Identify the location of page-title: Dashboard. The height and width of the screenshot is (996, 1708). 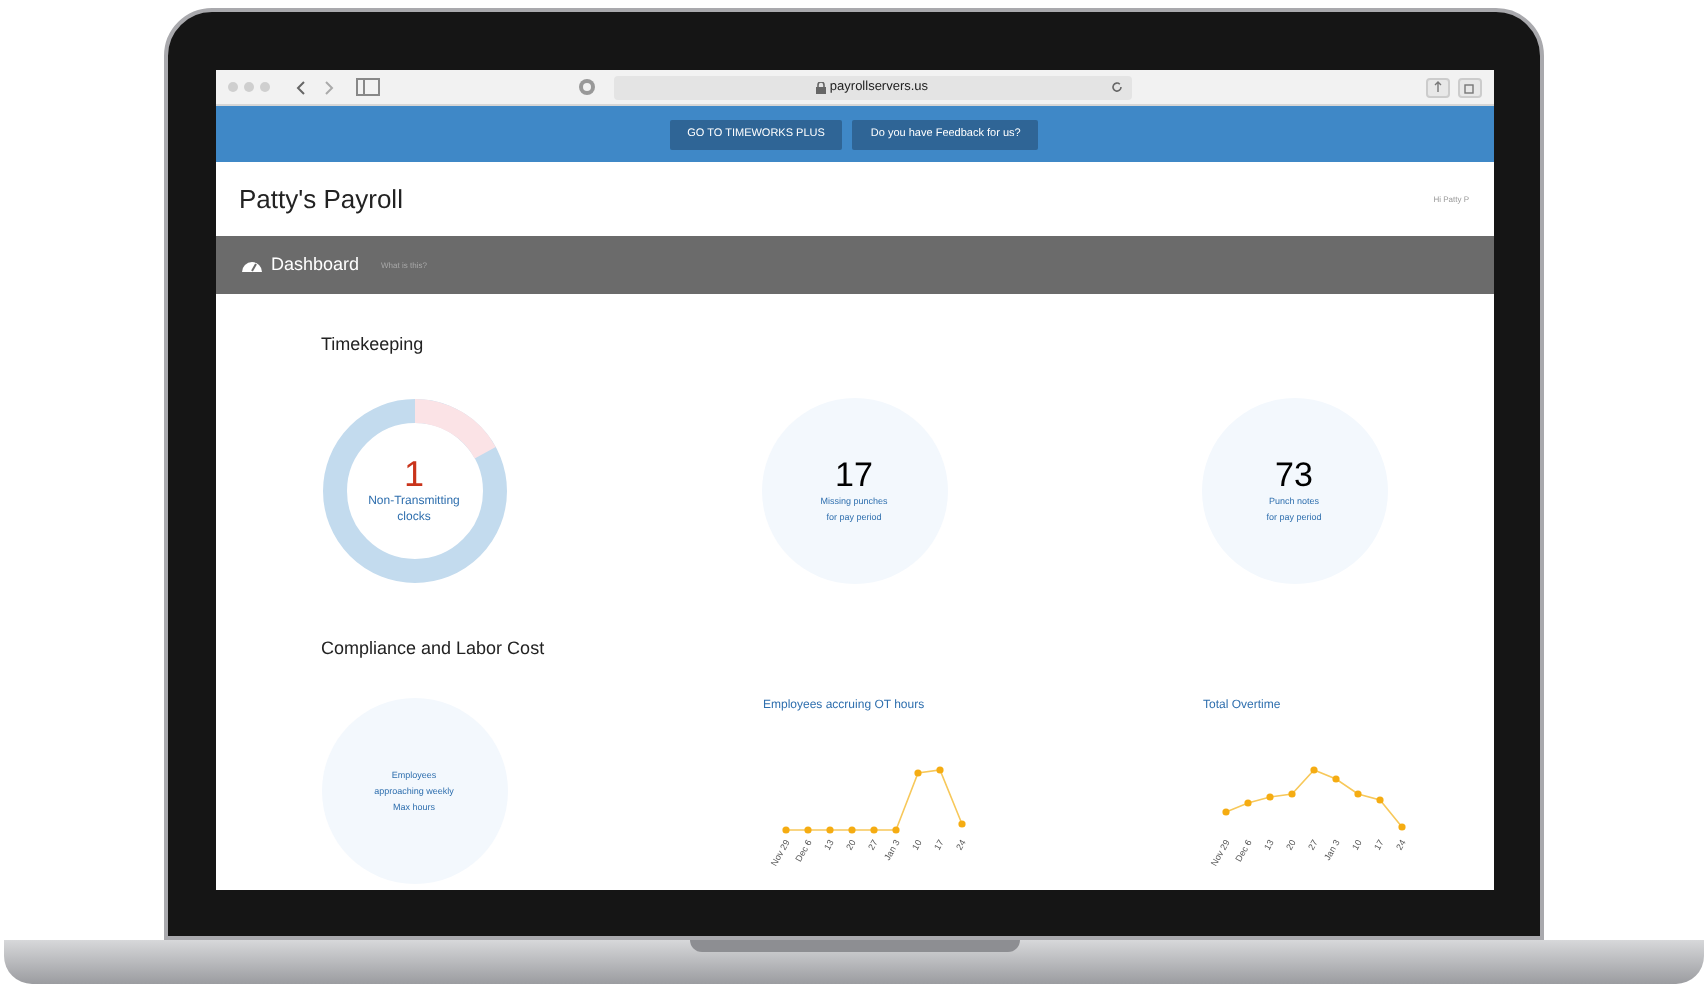
(315, 264).